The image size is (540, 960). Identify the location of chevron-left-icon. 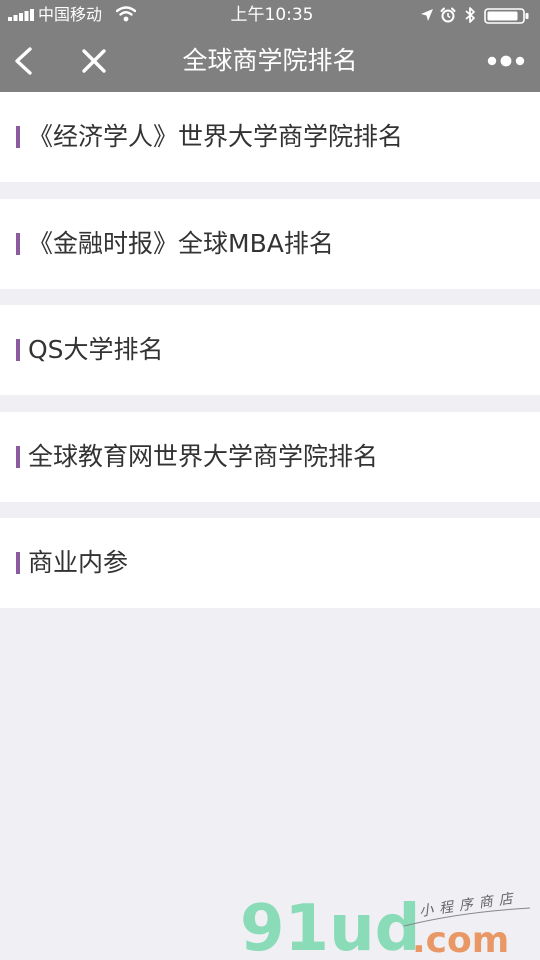
(23, 61).